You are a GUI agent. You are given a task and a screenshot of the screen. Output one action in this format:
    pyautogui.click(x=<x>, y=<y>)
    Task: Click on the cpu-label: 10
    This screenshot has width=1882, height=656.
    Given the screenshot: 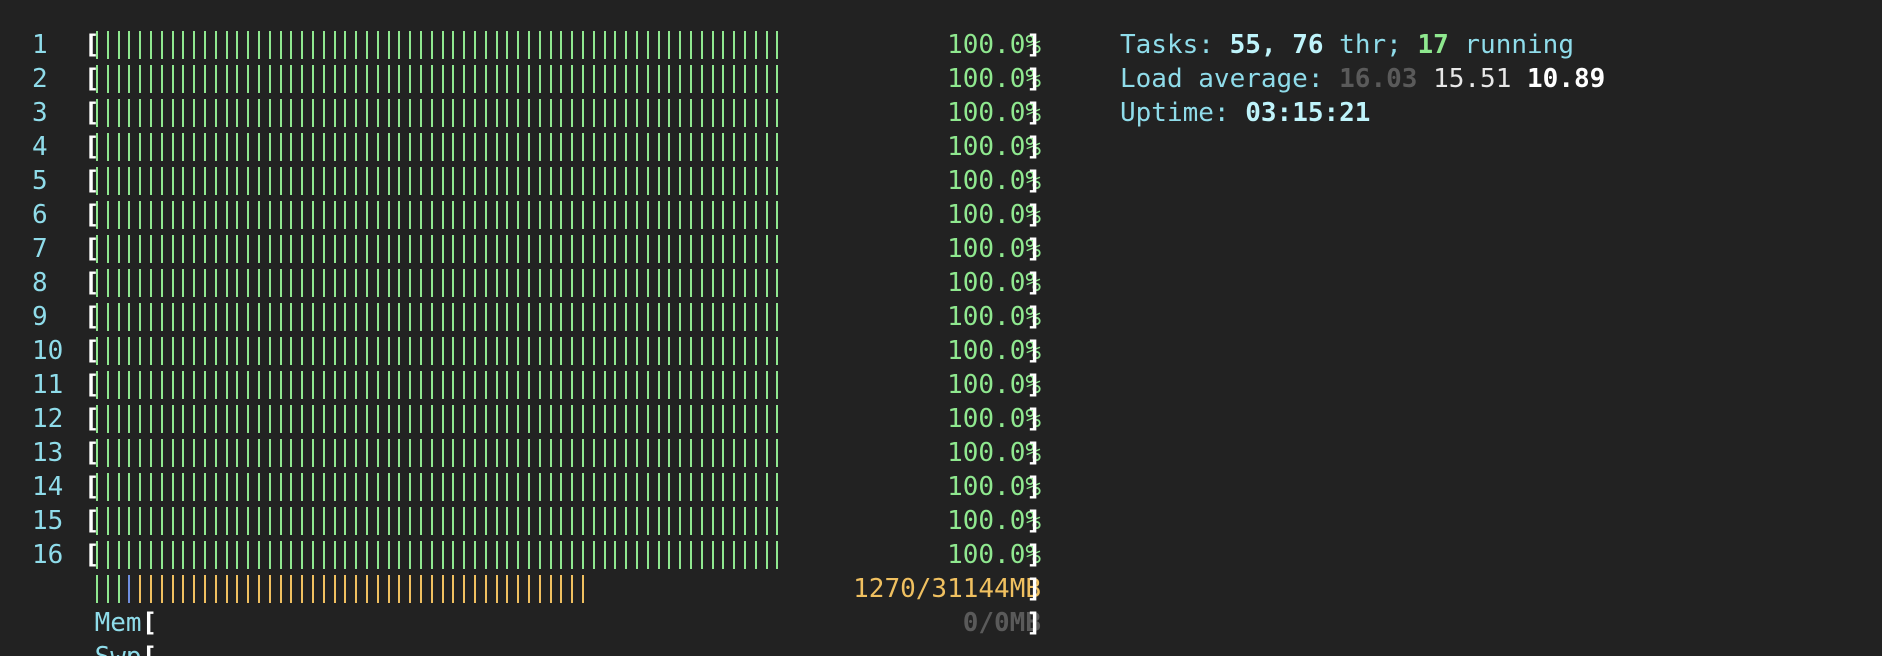 What is the action you would take?
    pyautogui.click(x=48, y=351)
    